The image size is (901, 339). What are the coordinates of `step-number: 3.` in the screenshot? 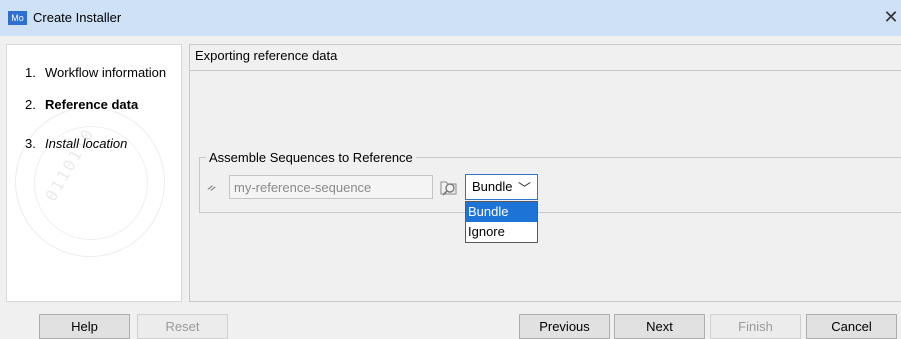 It's located at (30, 143).